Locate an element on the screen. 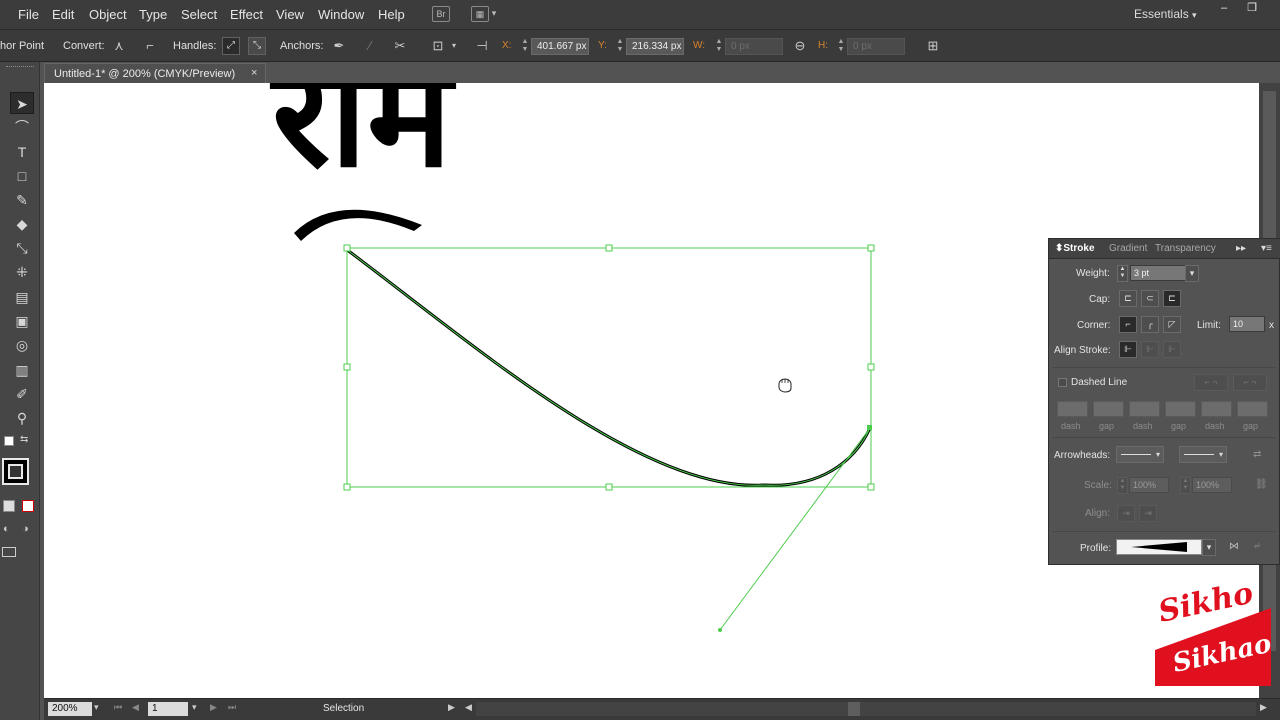 The image size is (1280, 720). pencil-tool-icon: ✎ is located at coordinates (22, 200).